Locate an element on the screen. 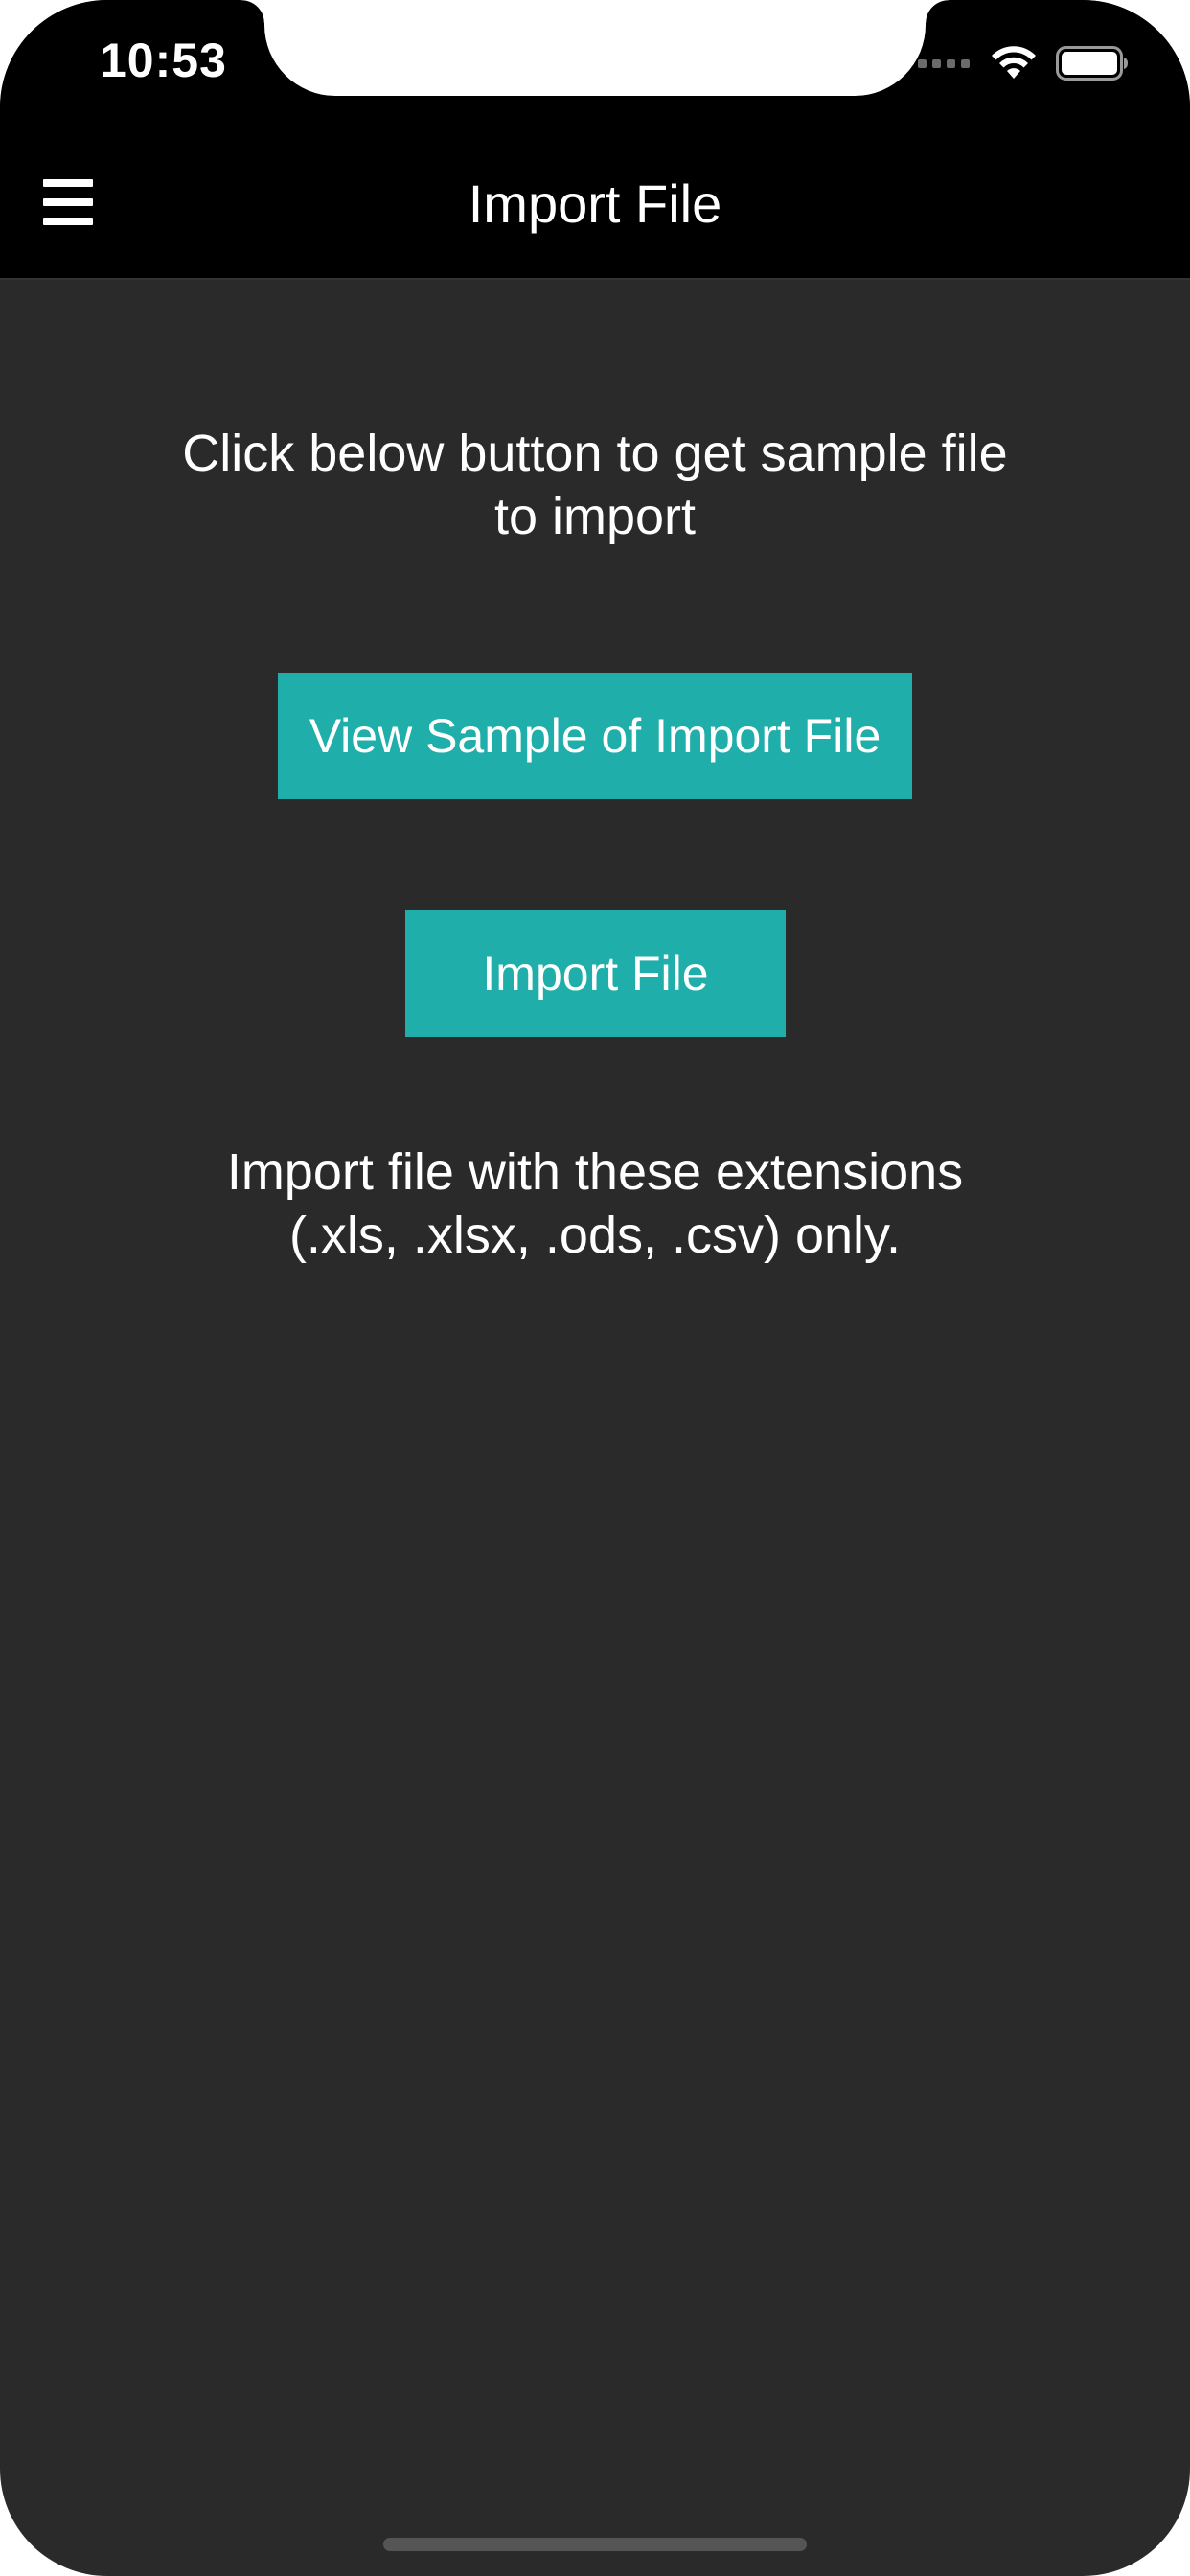 The image size is (1190, 2576). home-indicator is located at coordinates (595, 2544).